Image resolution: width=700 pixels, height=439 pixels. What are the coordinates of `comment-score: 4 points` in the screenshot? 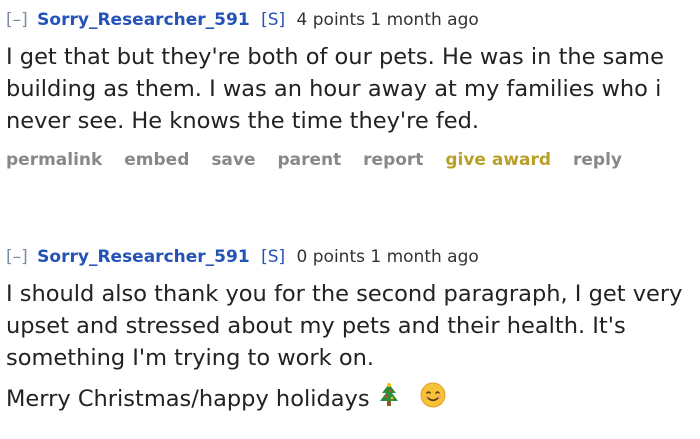 It's located at (330, 20).